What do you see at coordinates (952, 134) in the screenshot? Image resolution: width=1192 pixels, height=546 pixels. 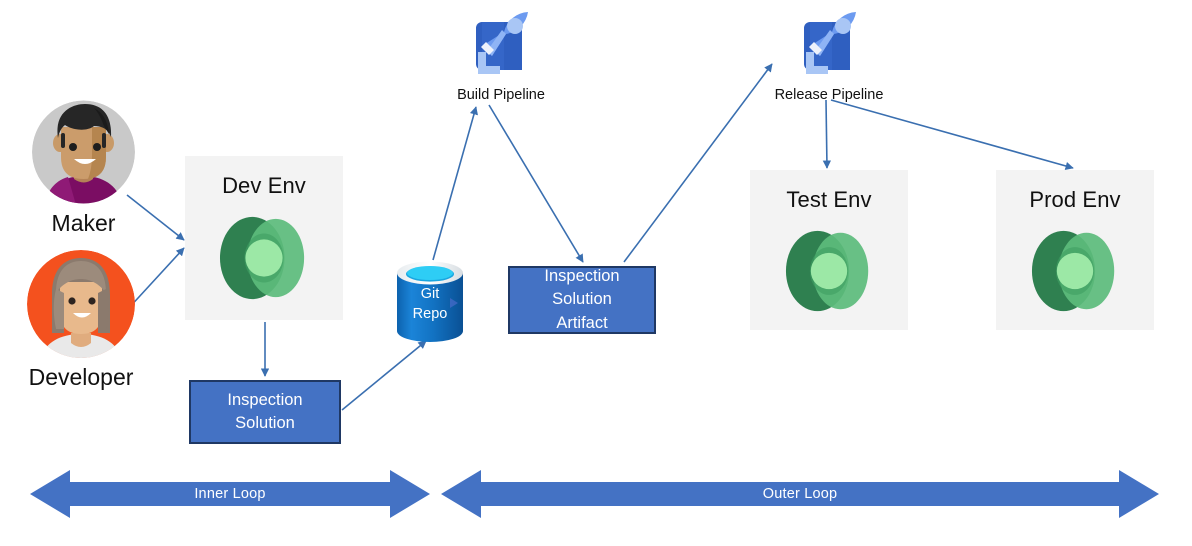 I see `wire-release-pipeline-to-prod` at bounding box center [952, 134].